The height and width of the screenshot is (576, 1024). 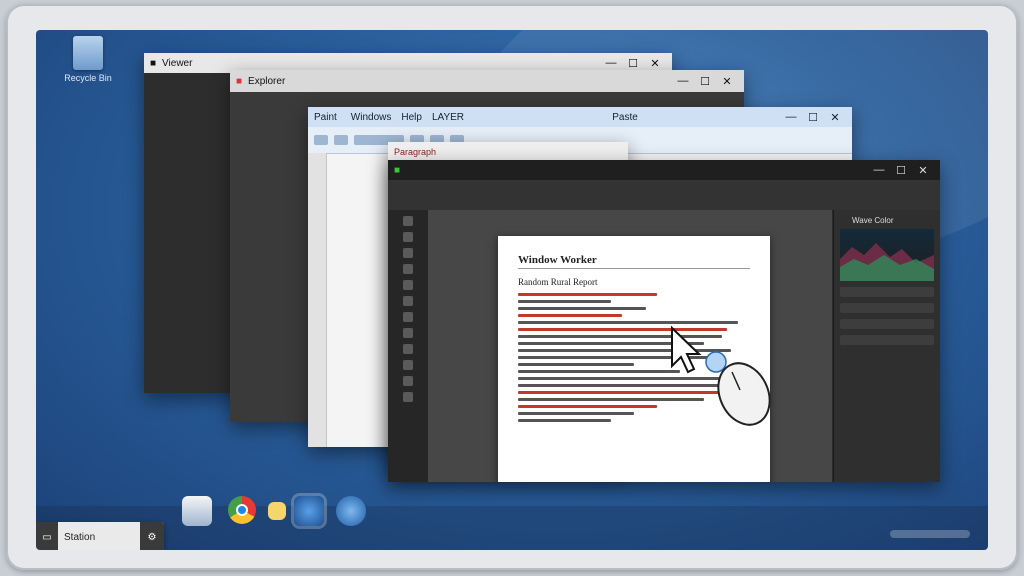 I want to click on cursor-and-mouse, so click(x=721, y=375).